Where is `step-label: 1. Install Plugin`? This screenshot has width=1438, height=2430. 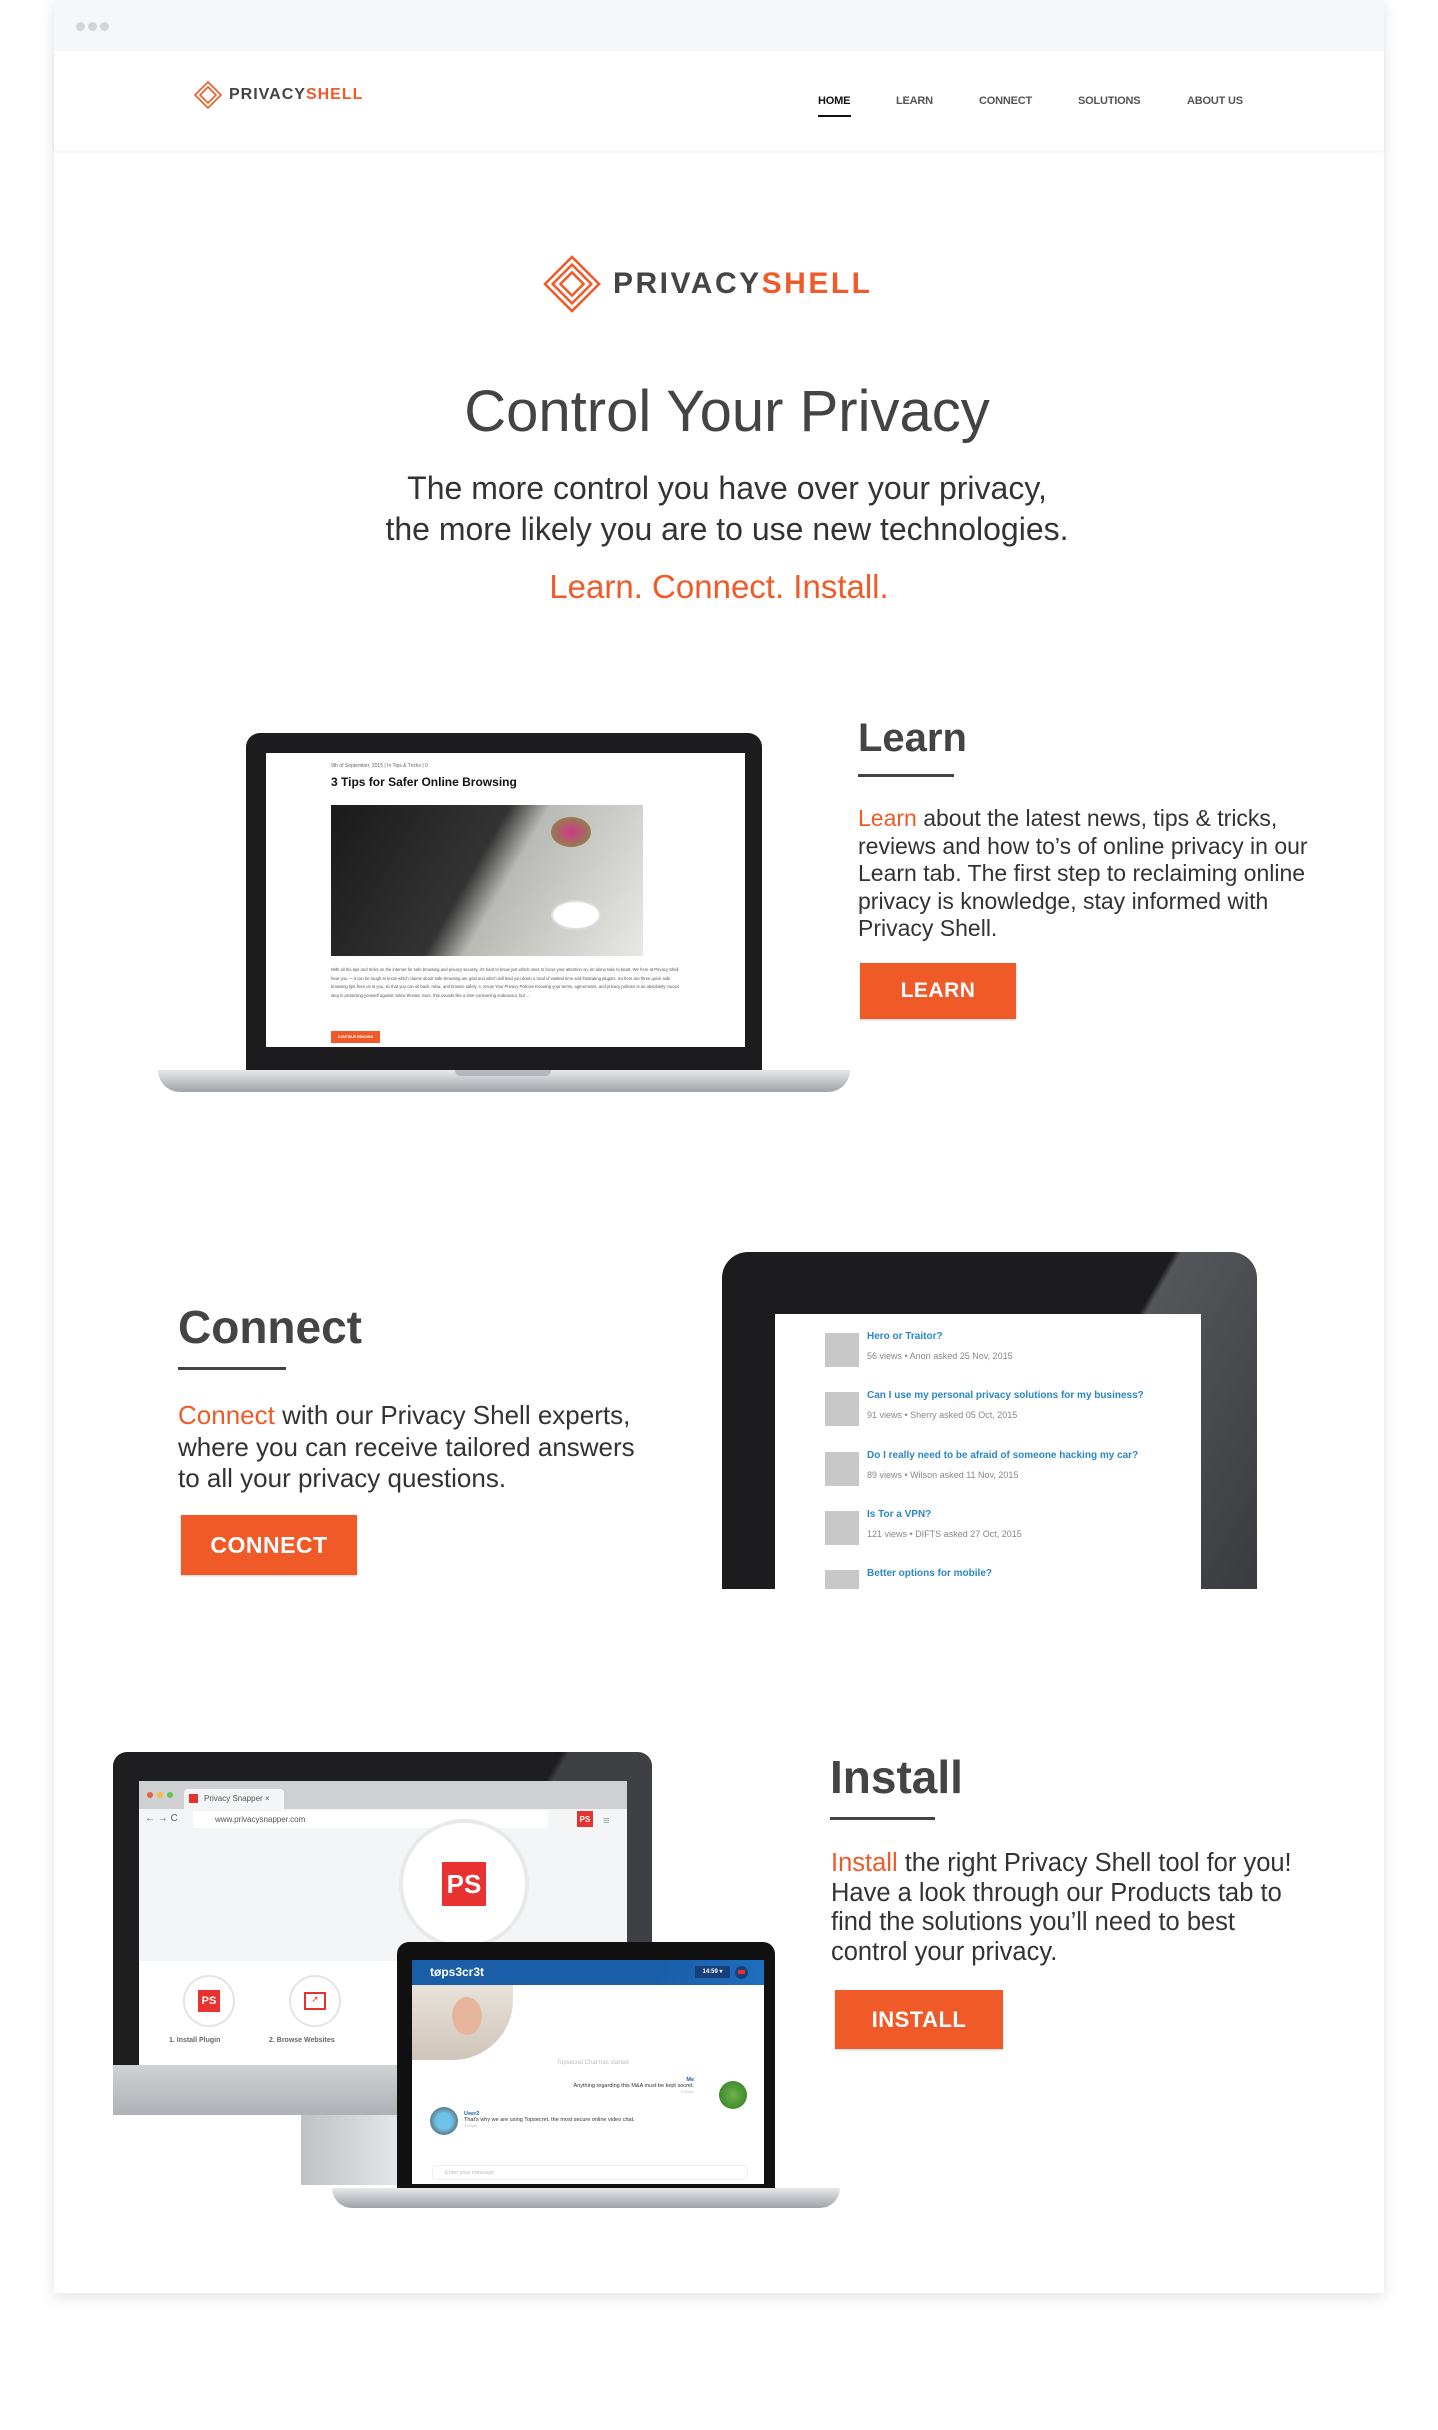
step-label: 1. Install Plugin is located at coordinates (195, 2040).